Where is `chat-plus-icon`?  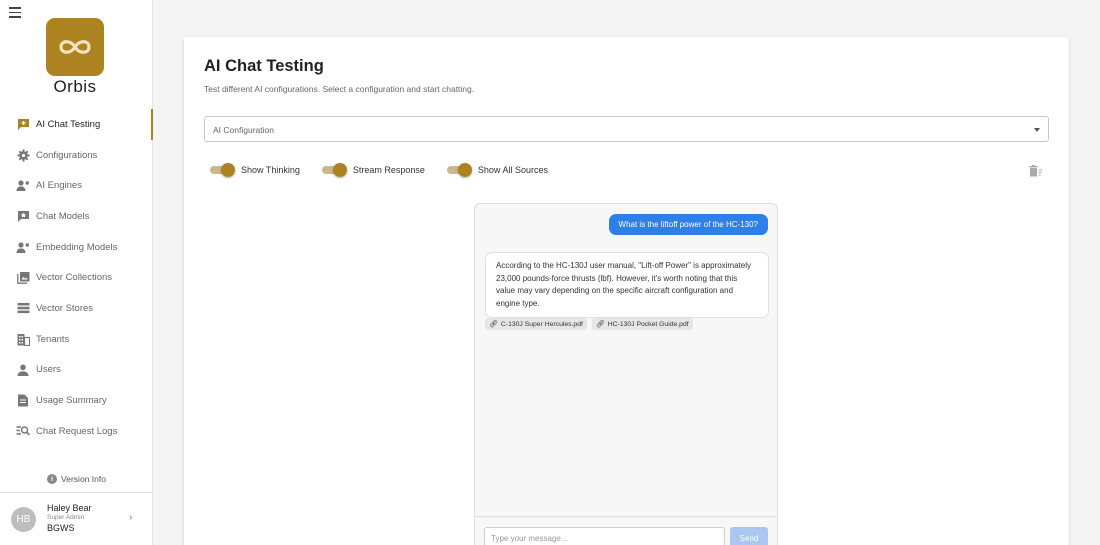 chat-plus-icon is located at coordinates (23, 124).